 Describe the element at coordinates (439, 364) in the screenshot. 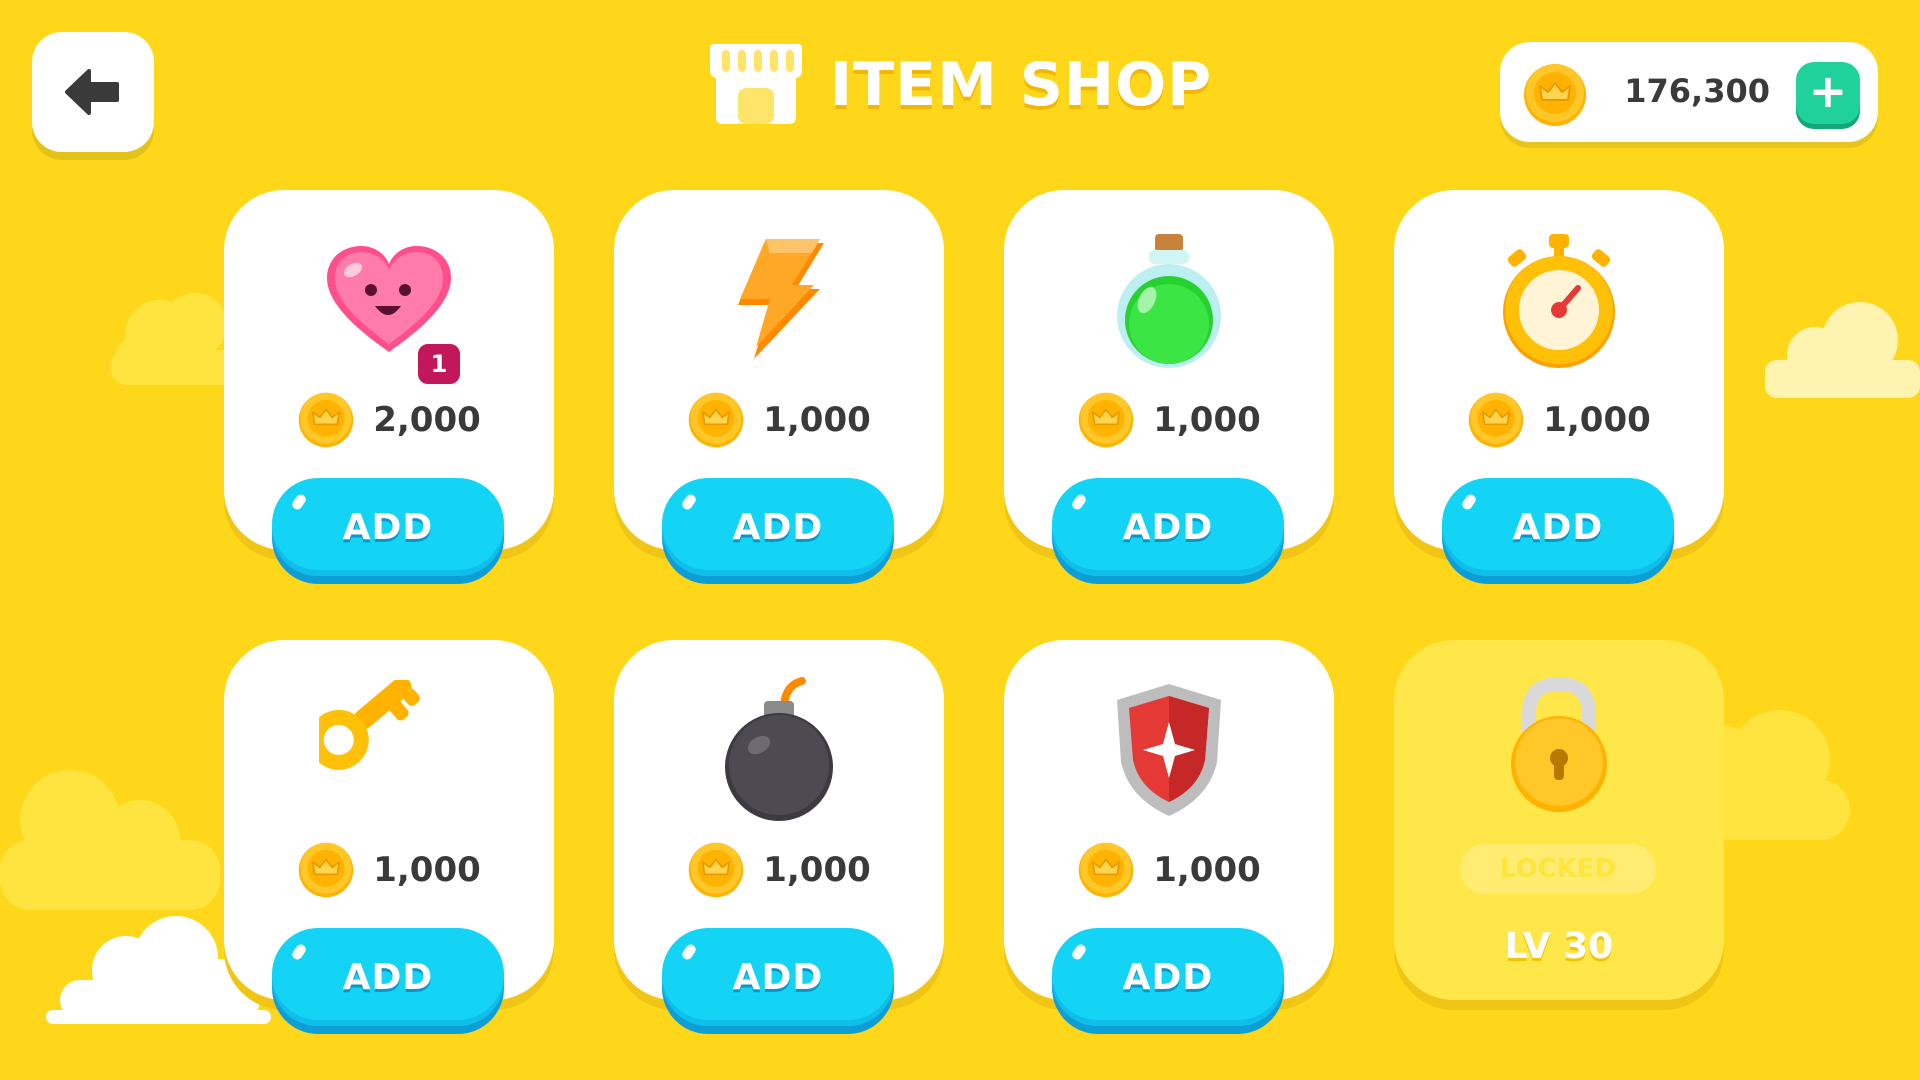

I see `item-quantity-badge: 1` at that location.